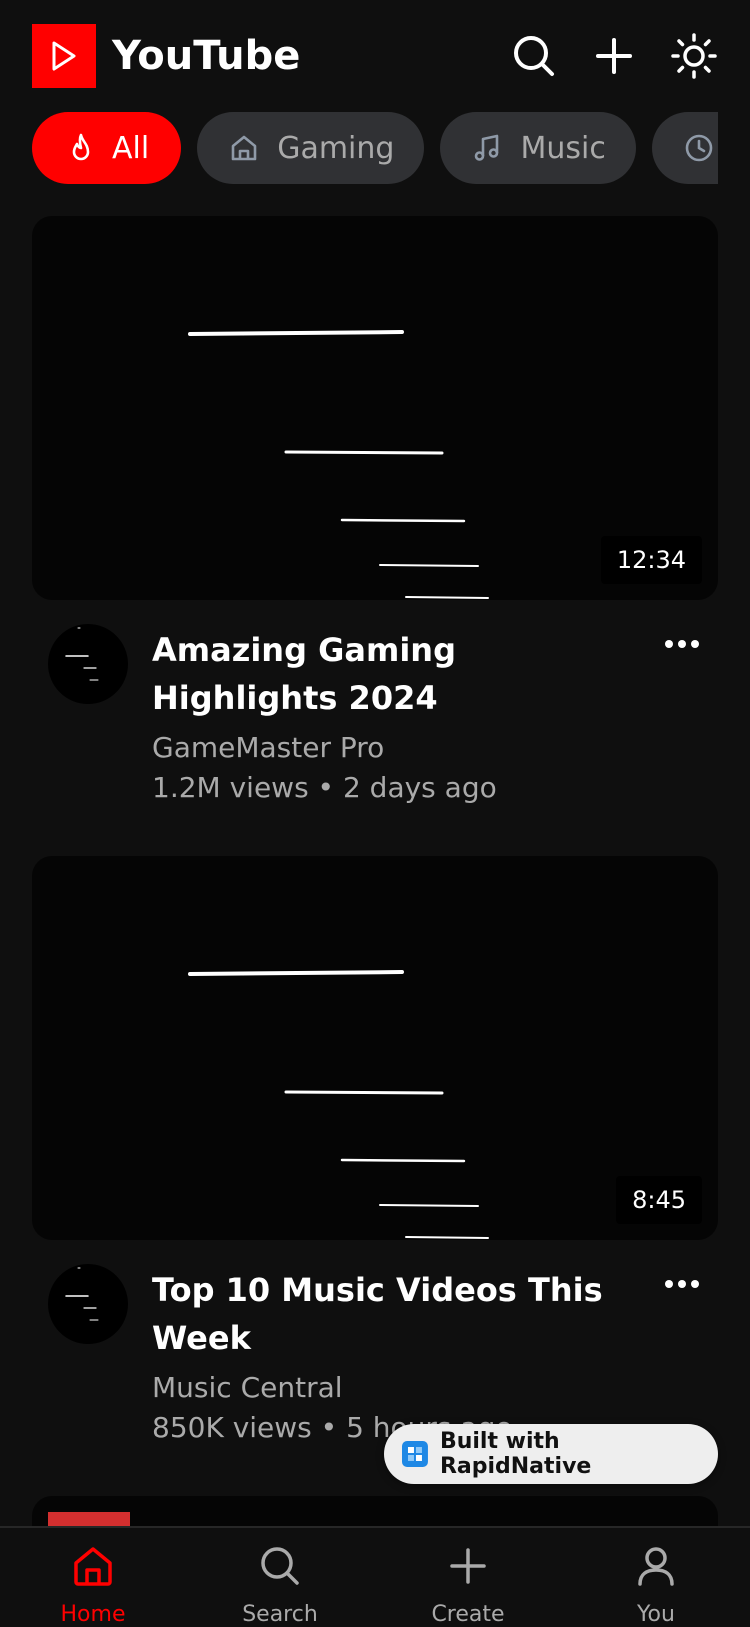 This screenshot has width=750, height=1627. I want to click on chip-label: Gaming, so click(336, 148).